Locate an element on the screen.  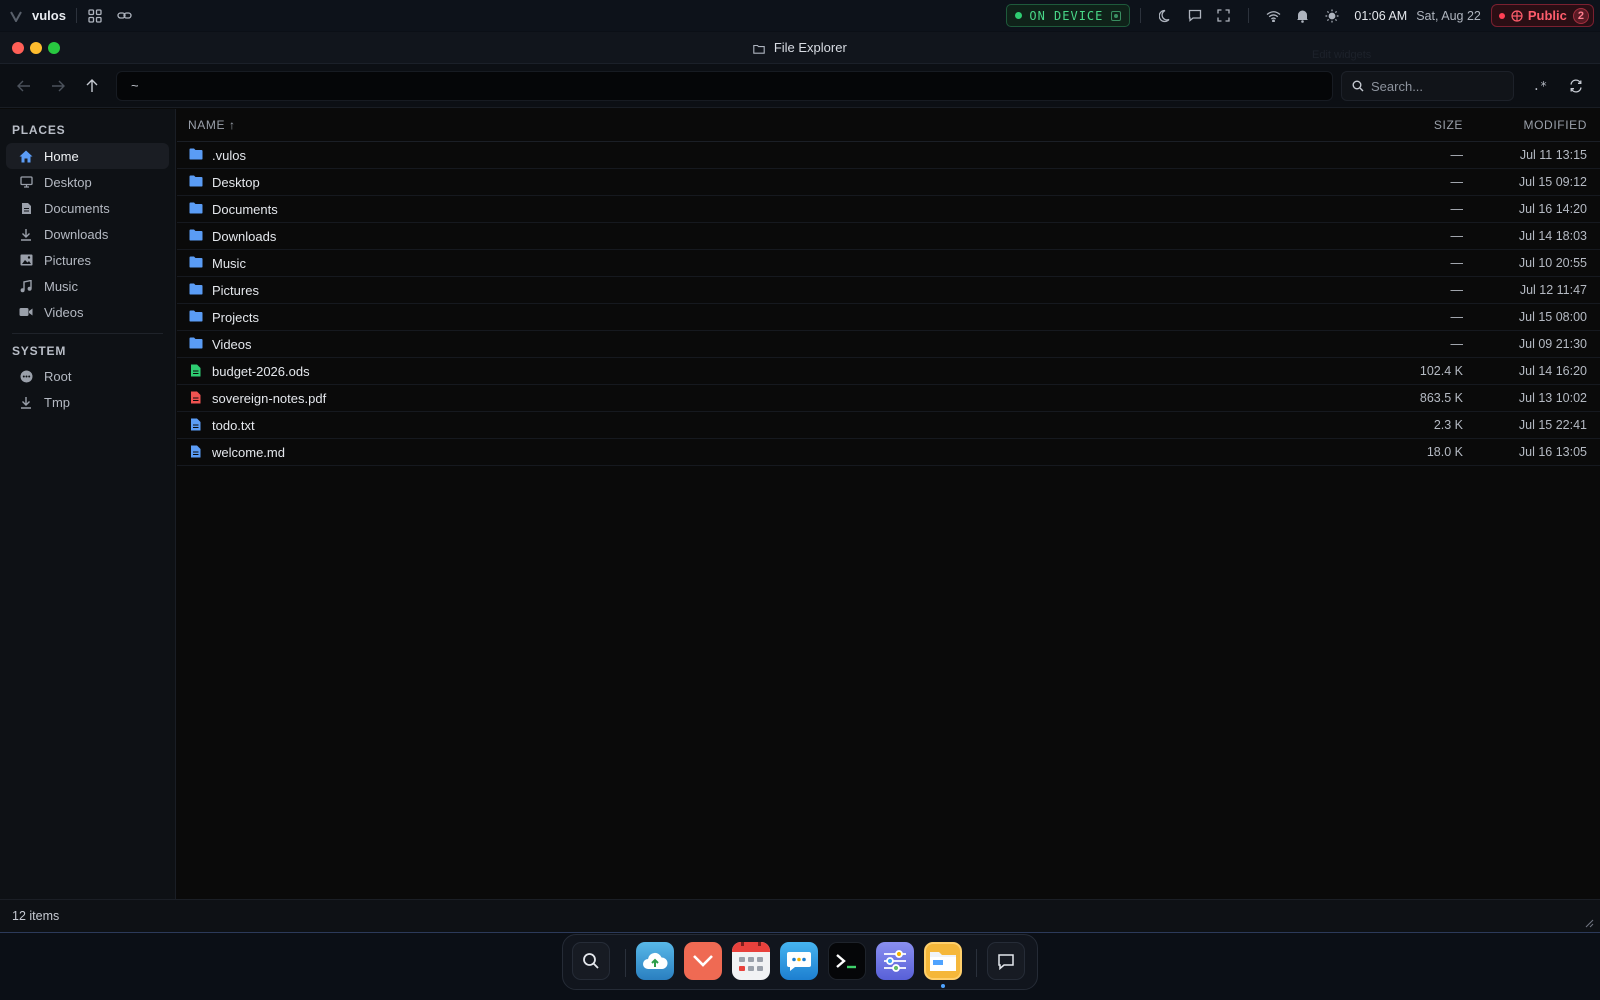
notifications-button is located at coordinates (1302, 15).